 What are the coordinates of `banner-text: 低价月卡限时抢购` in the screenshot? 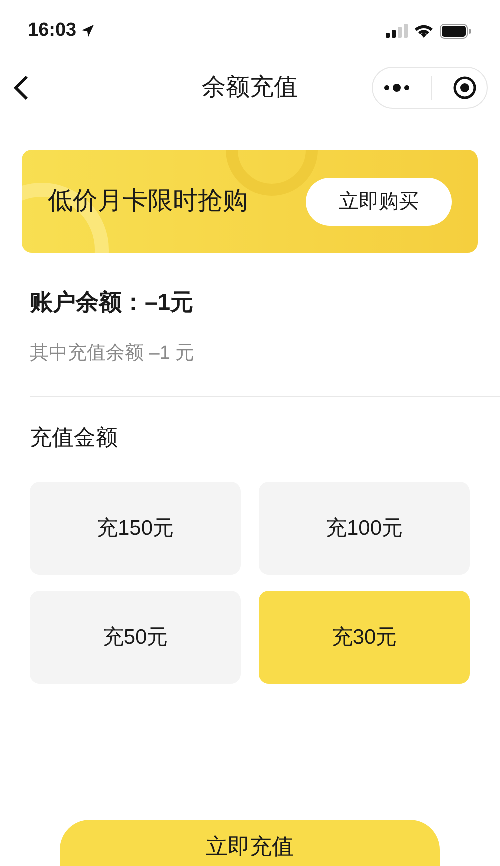 It's located at (148, 201).